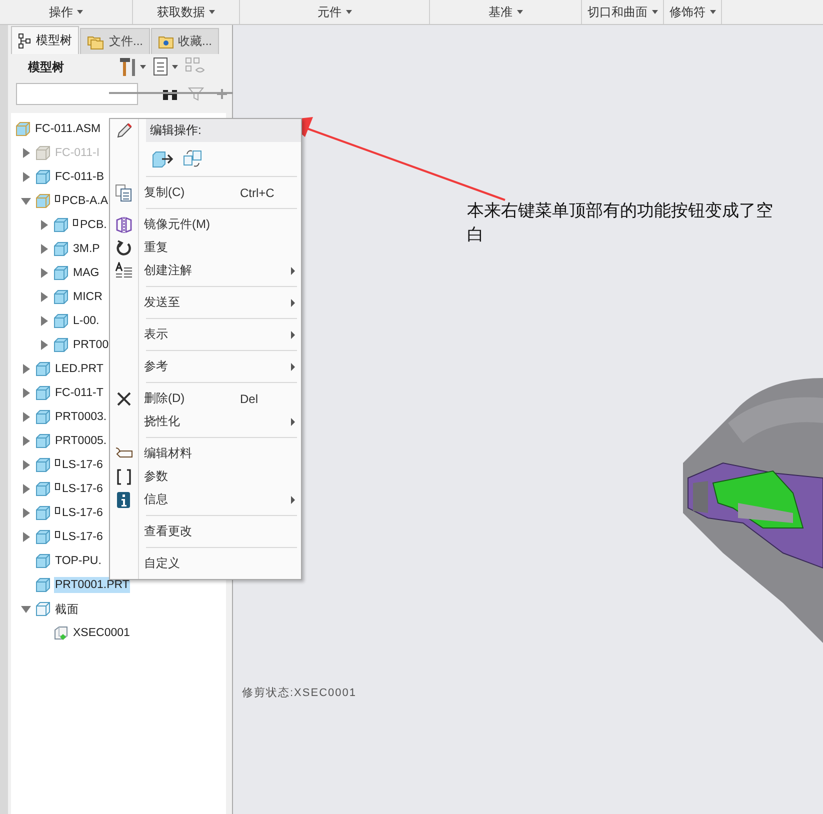 The image size is (823, 814). I want to click on menu-item: 查看更改, so click(205, 531).